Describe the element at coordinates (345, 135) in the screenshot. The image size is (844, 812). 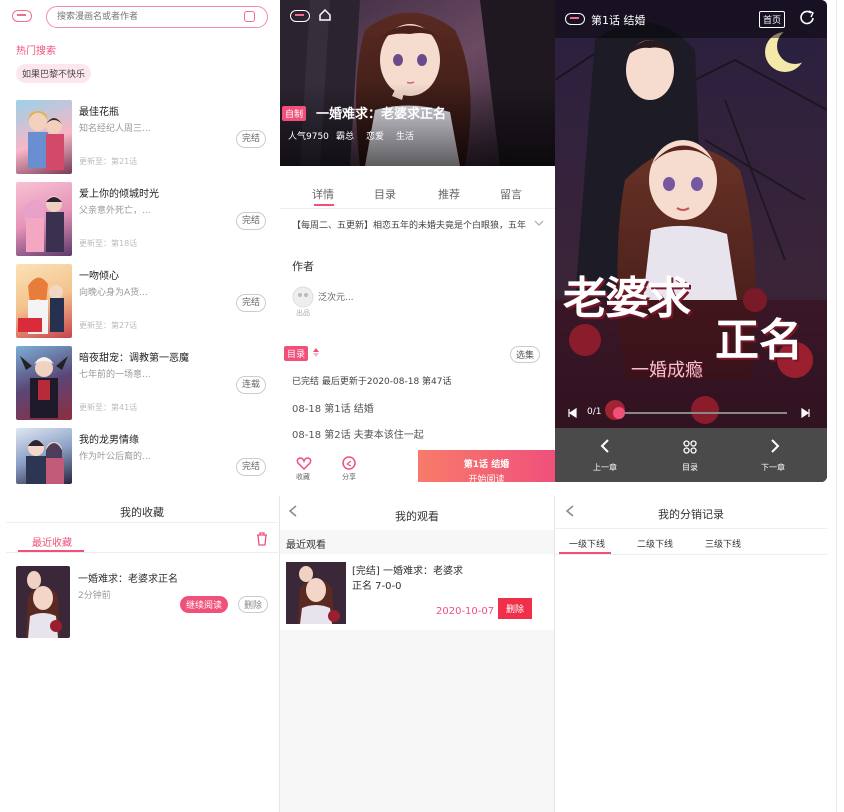
I see `genre-tag: 霸总` at that location.